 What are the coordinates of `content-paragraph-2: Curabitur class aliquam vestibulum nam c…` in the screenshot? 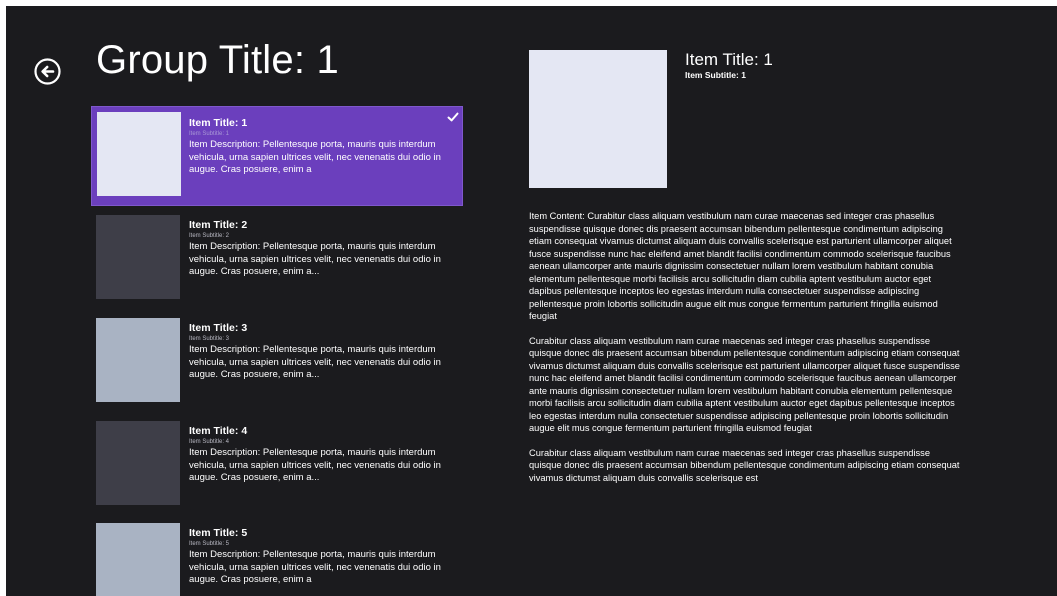 It's located at (744, 384).